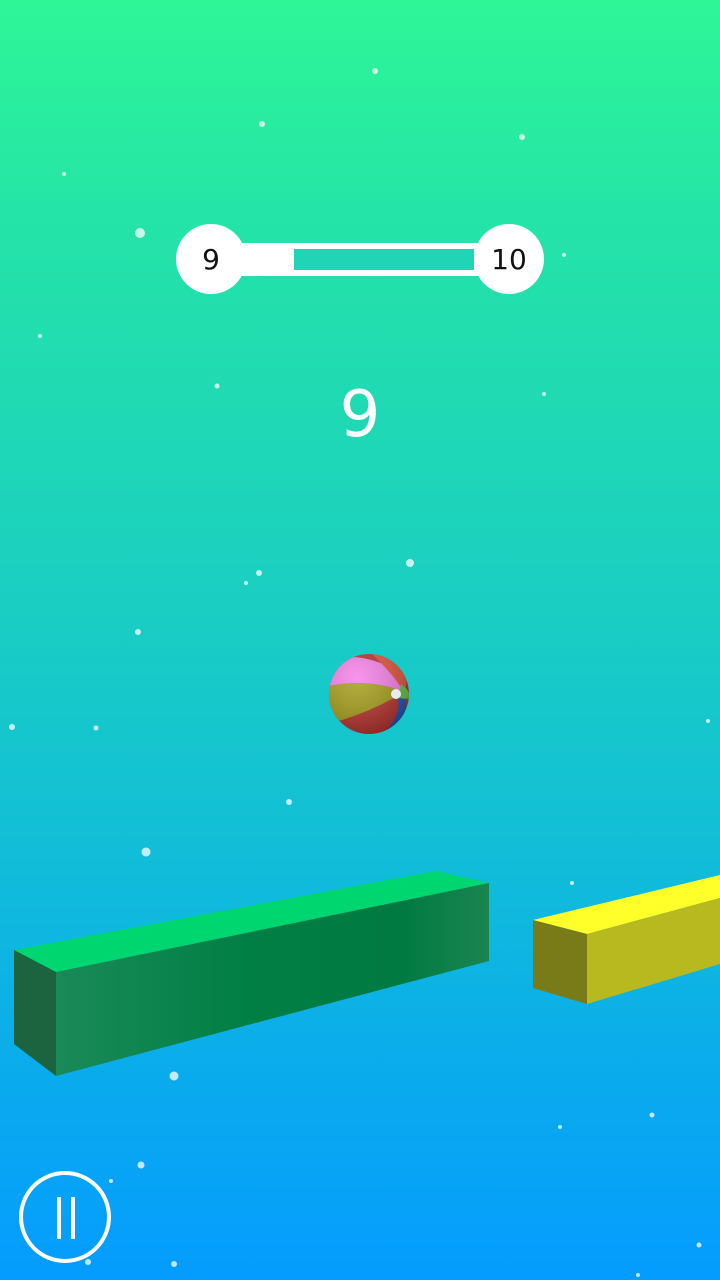  I want to click on pause-button, so click(65, 1217).